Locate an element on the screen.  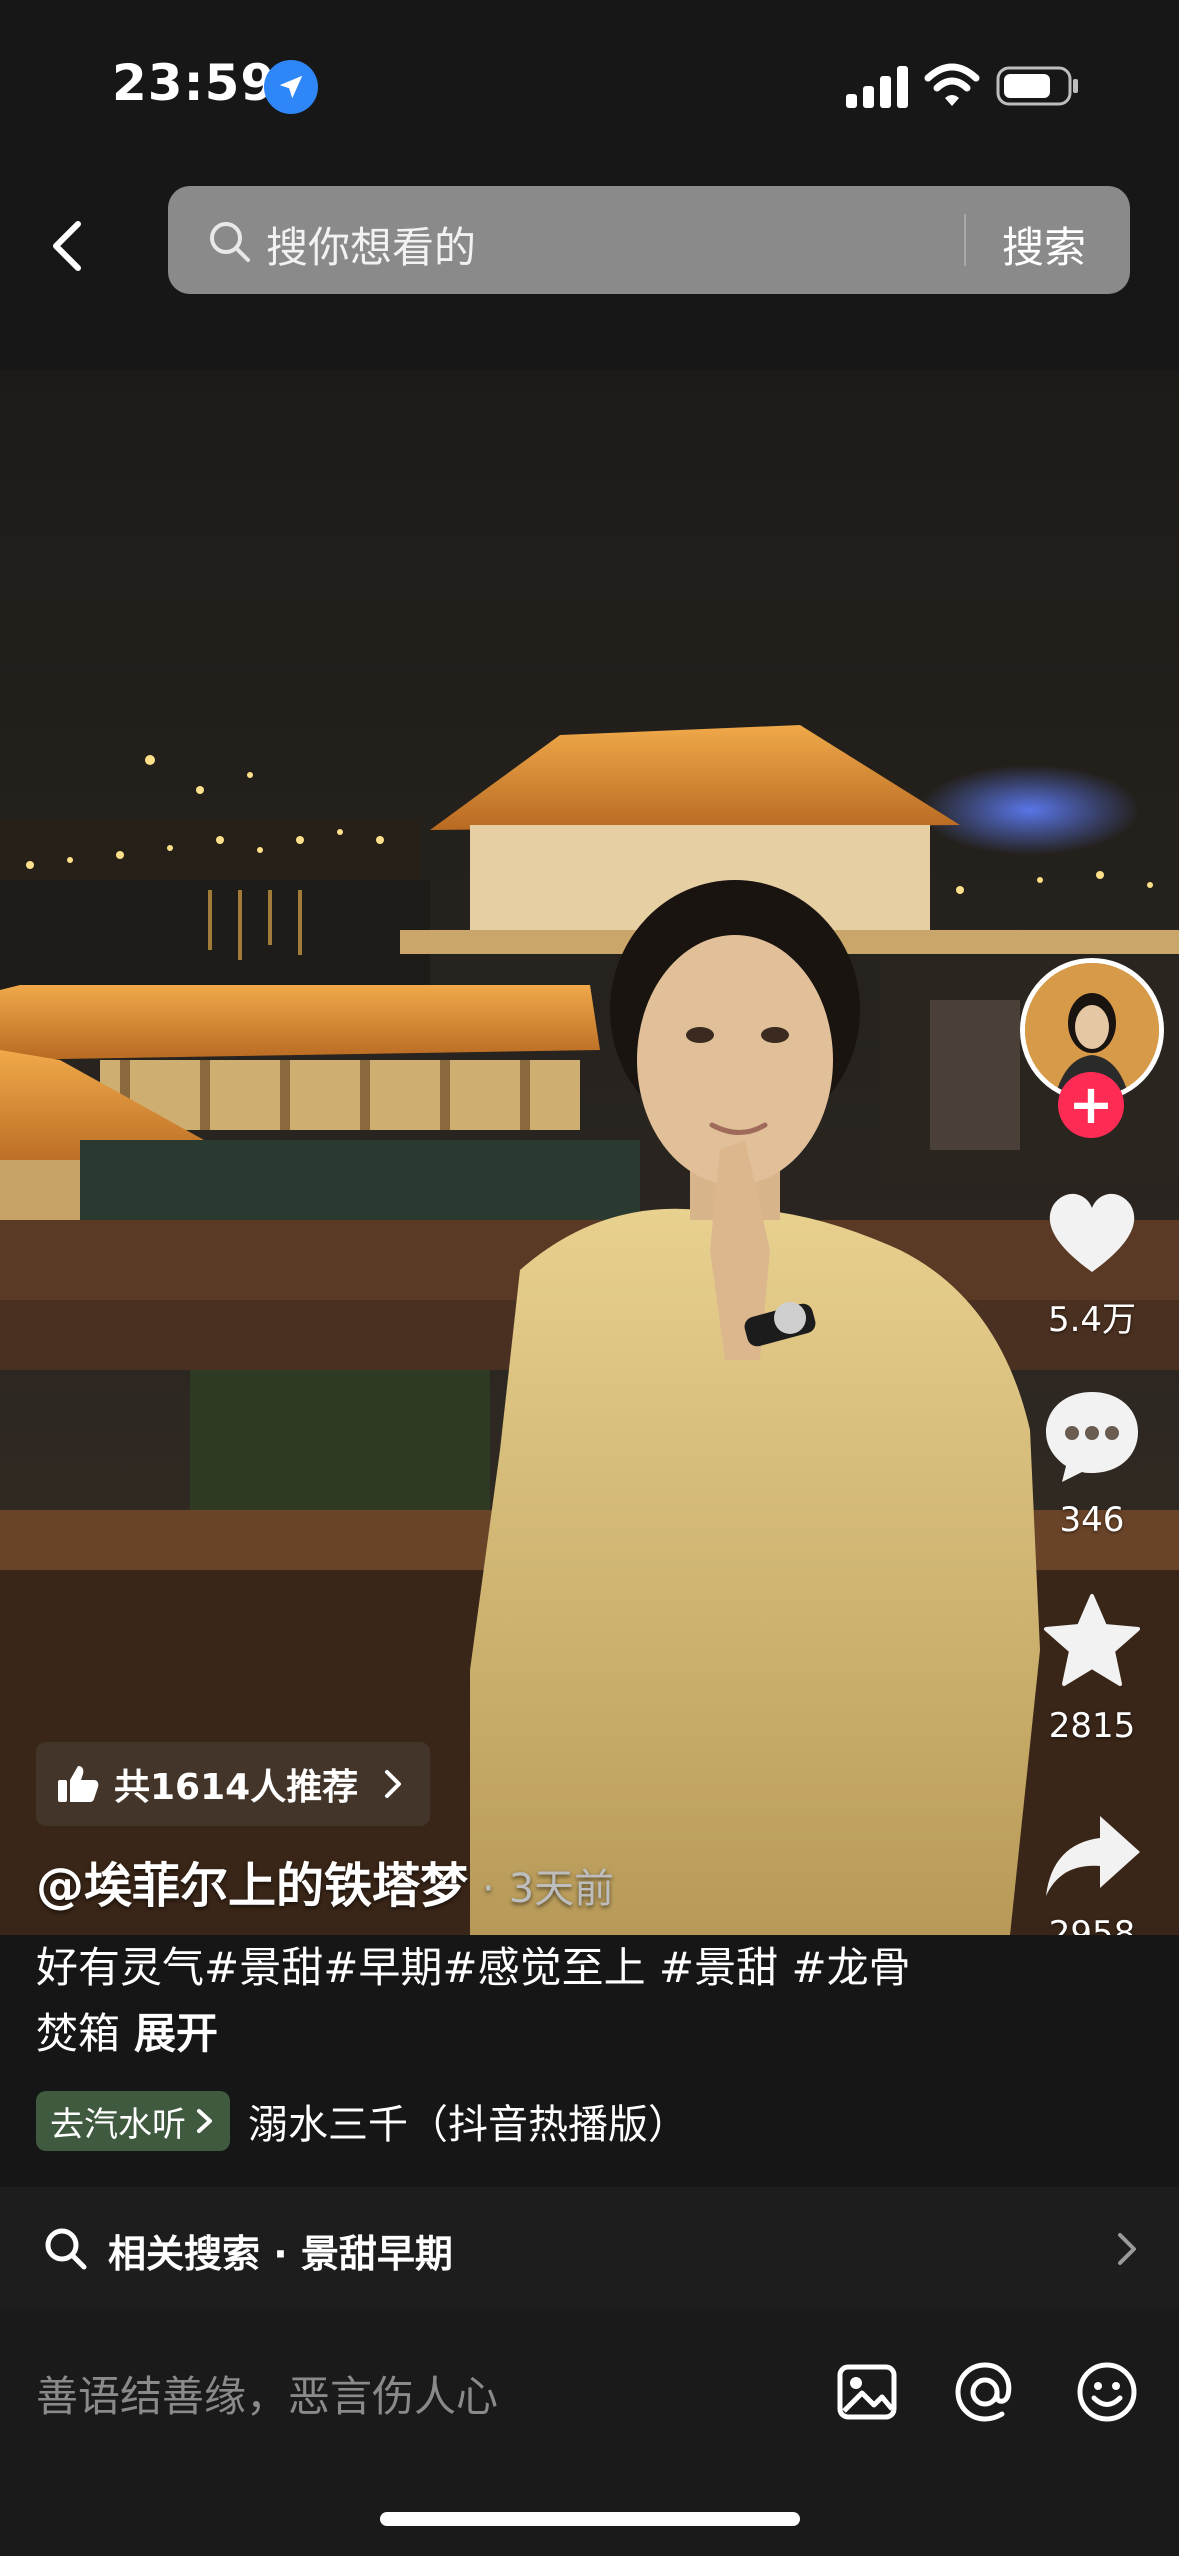
video-caption: 好有灵气#景甜#早期#感觉至上 #景甜 #龙骨焚箱 展开 is located at coordinates (476, 2001).